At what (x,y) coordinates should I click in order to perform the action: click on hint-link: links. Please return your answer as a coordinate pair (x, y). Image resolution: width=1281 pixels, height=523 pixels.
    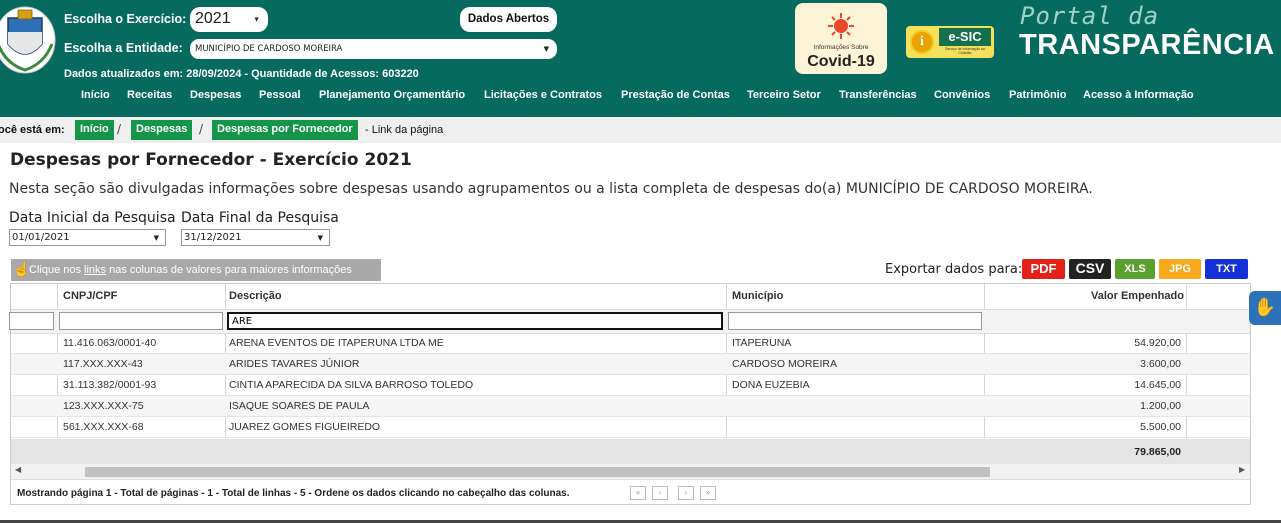
    Looking at the image, I should click on (95, 270).